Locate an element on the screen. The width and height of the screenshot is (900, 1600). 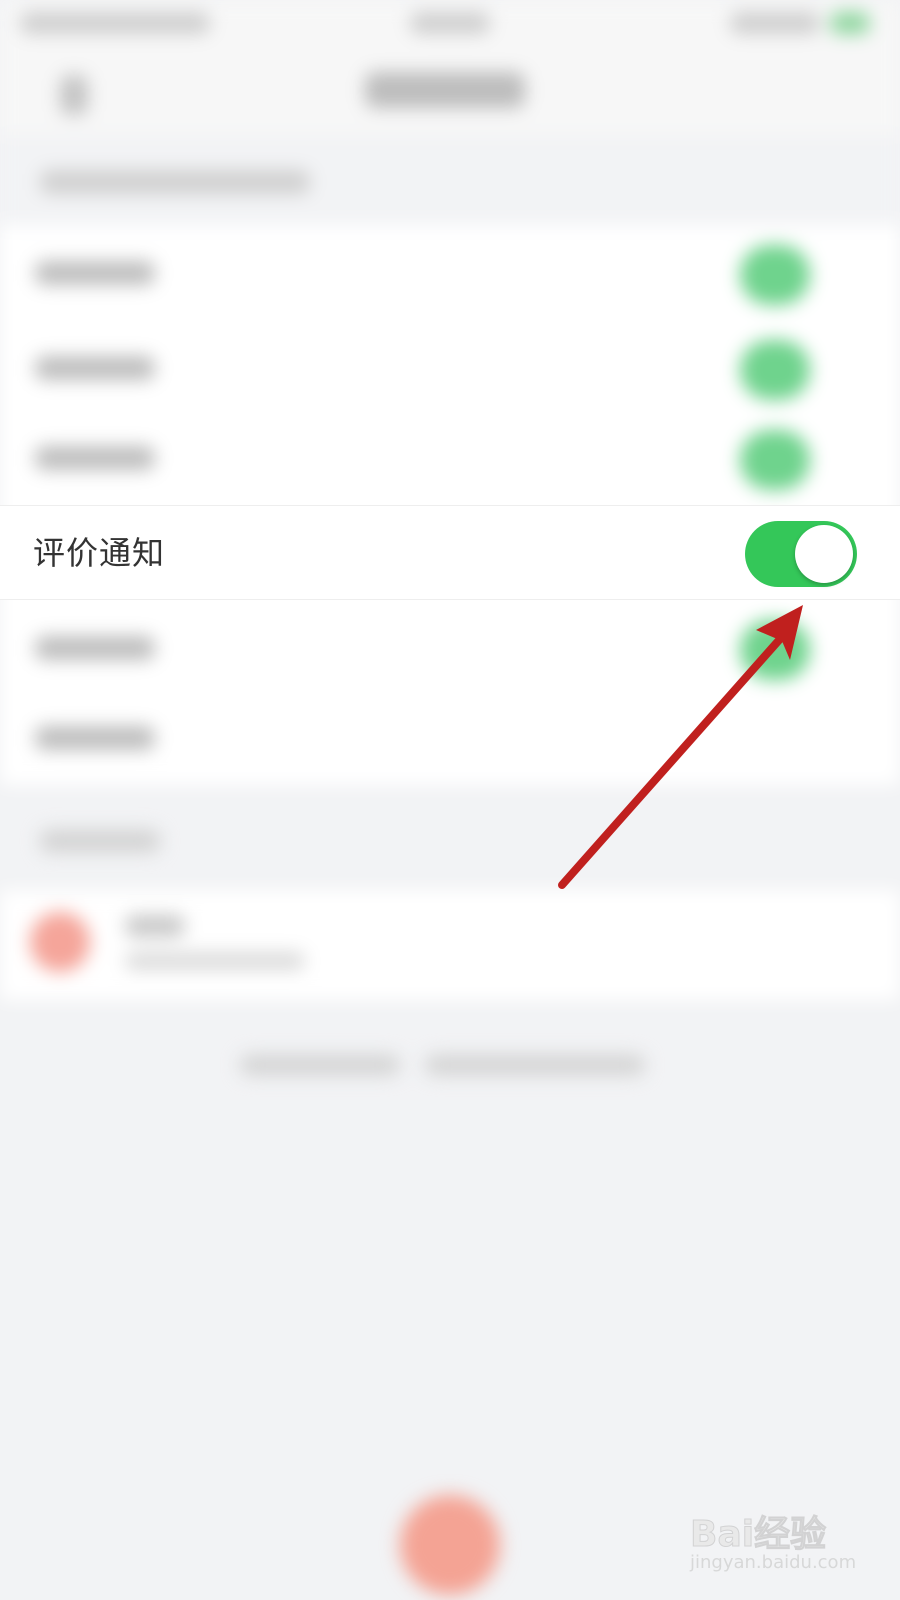
review-notification-row: 评价通知 is located at coordinates (450, 552).